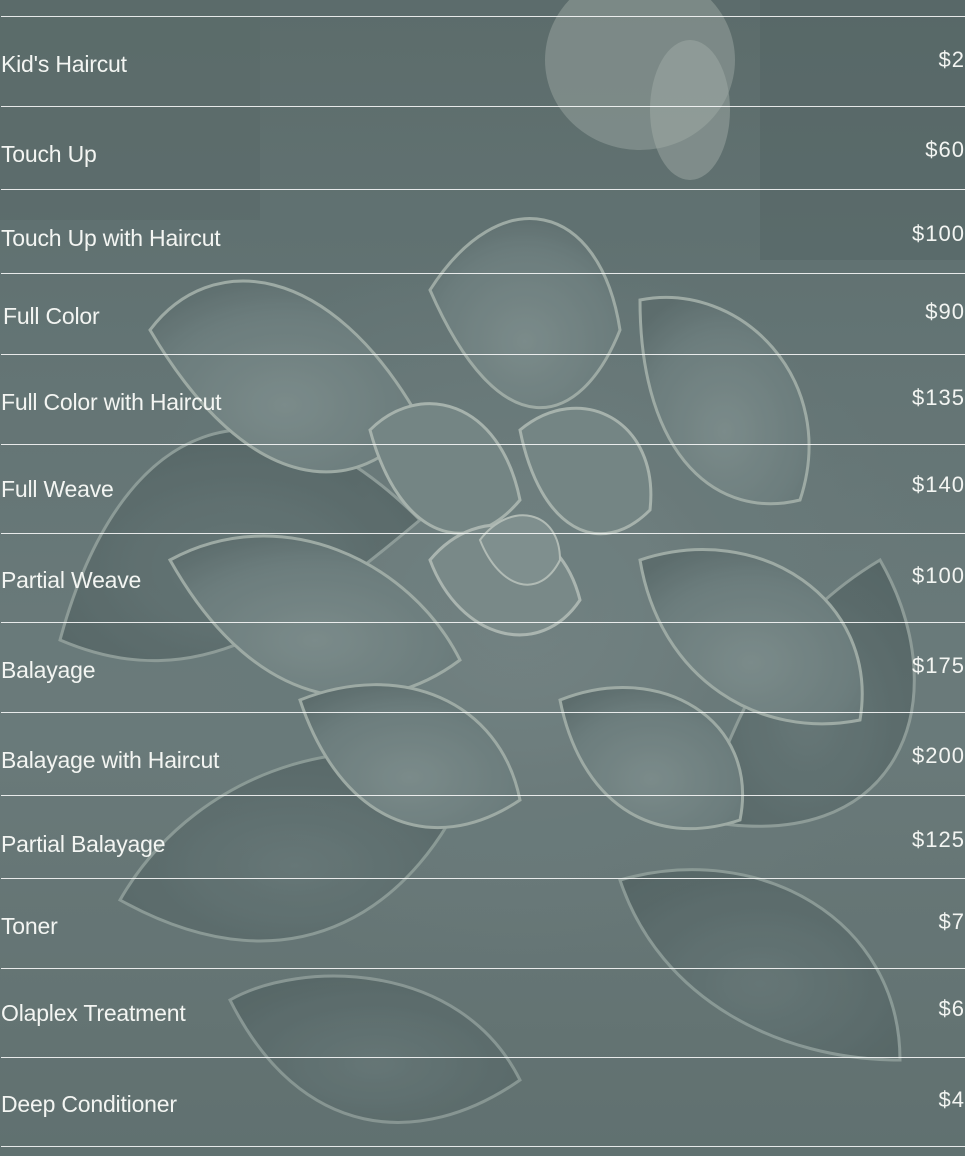 This screenshot has height=1156, width=965. Describe the element at coordinates (482, 670) in the screenshot. I see `service-row: Balayage $175` at that location.